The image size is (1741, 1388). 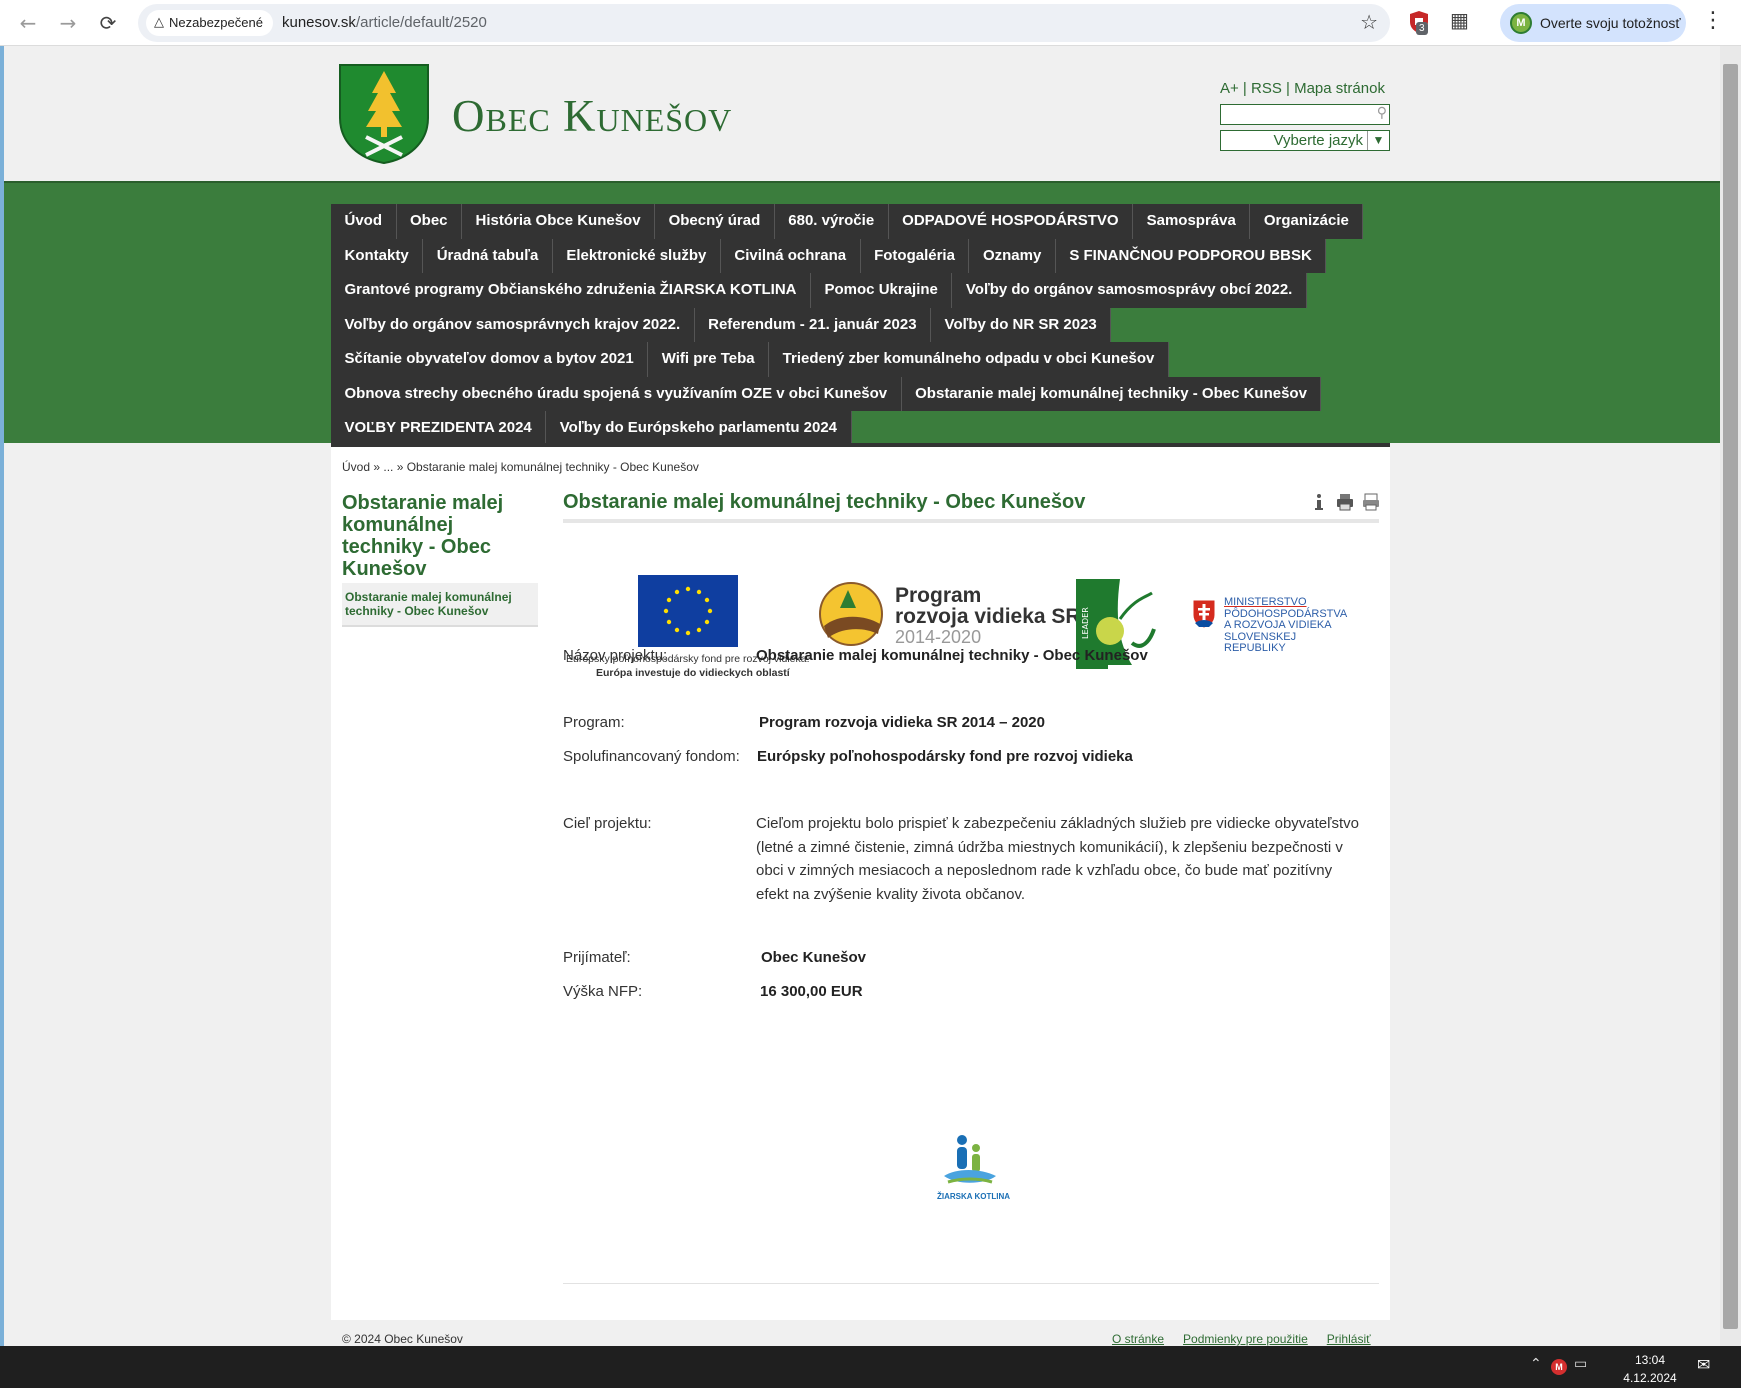 What do you see at coordinates (1305, 114) in the screenshot?
I see `search-input: ⚲` at bounding box center [1305, 114].